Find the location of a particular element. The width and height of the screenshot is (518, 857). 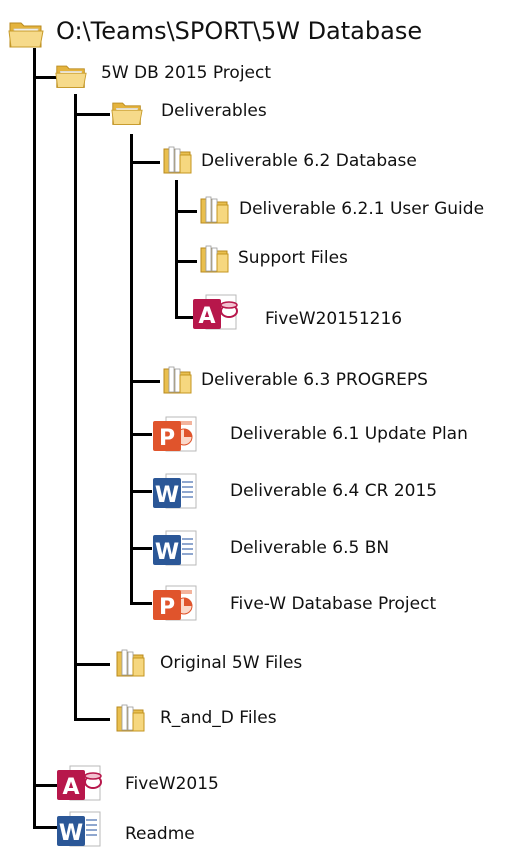

tree-item-label: Deliverable 6.3 PROGREPS is located at coordinates (314, 380).